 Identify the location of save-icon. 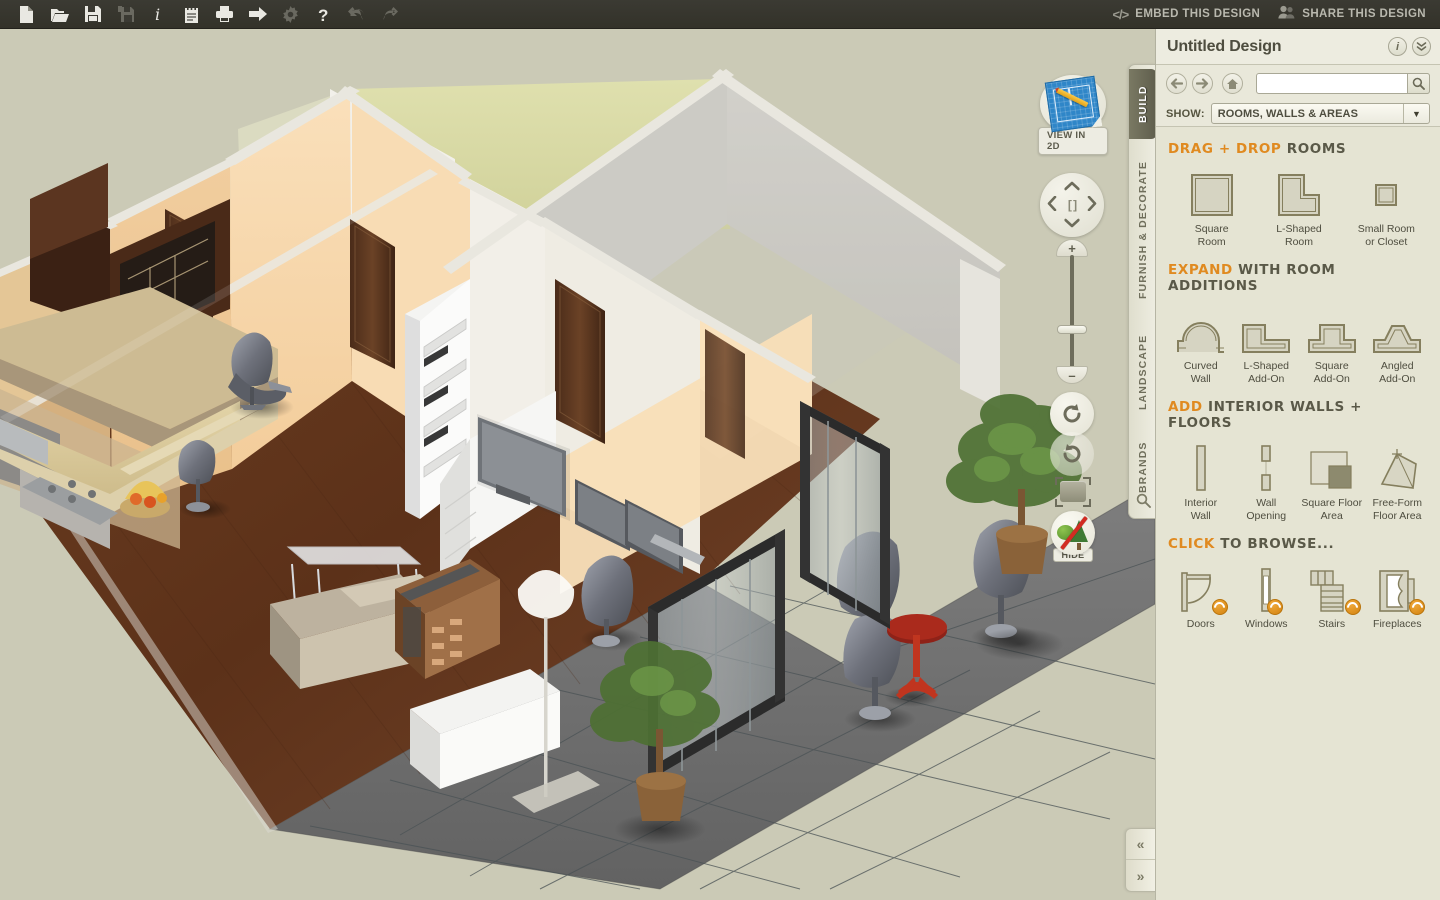
(92, 14).